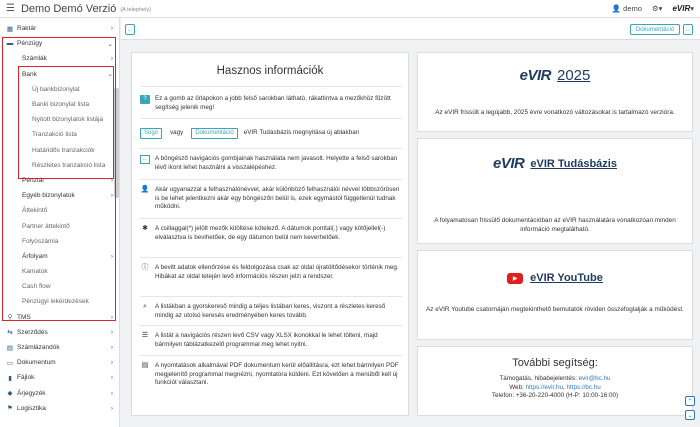  What do you see at coordinates (145, 306) in the screenshot?
I see `search-icon: ⌕` at bounding box center [145, 306].